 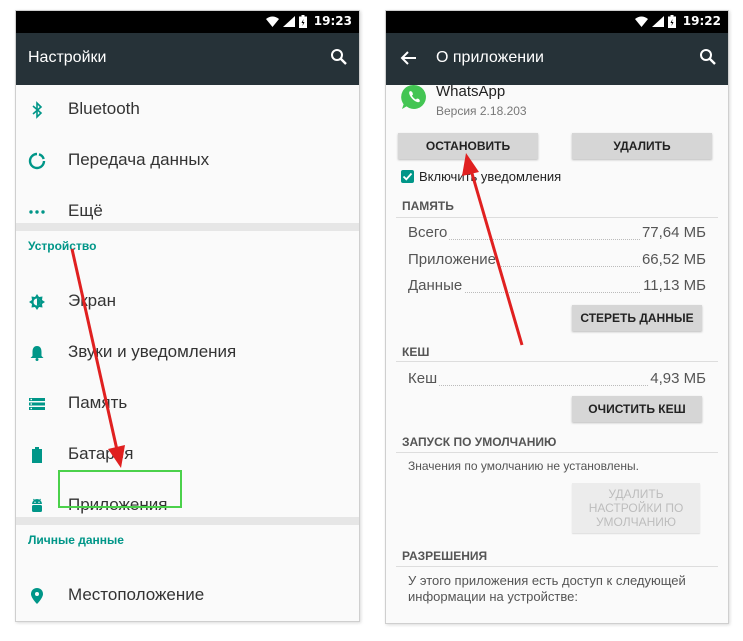 What do you see at coordinates (37, 404) in the screenshot?
I see `storage-icon` at bounding box center [37, 404].